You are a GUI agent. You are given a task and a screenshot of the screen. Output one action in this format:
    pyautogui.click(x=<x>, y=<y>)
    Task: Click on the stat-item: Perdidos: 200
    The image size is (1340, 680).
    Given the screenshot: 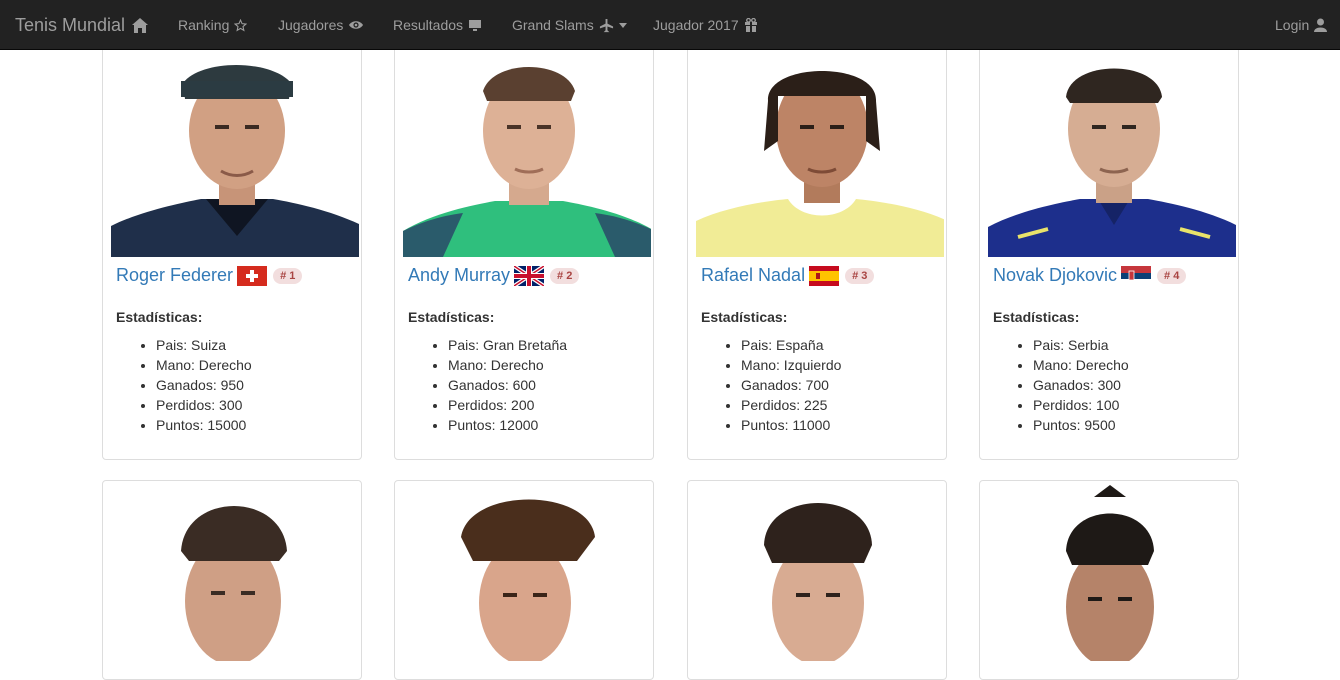 What is the action you would take?
    pyautogui.click(x=507, y=405)
    